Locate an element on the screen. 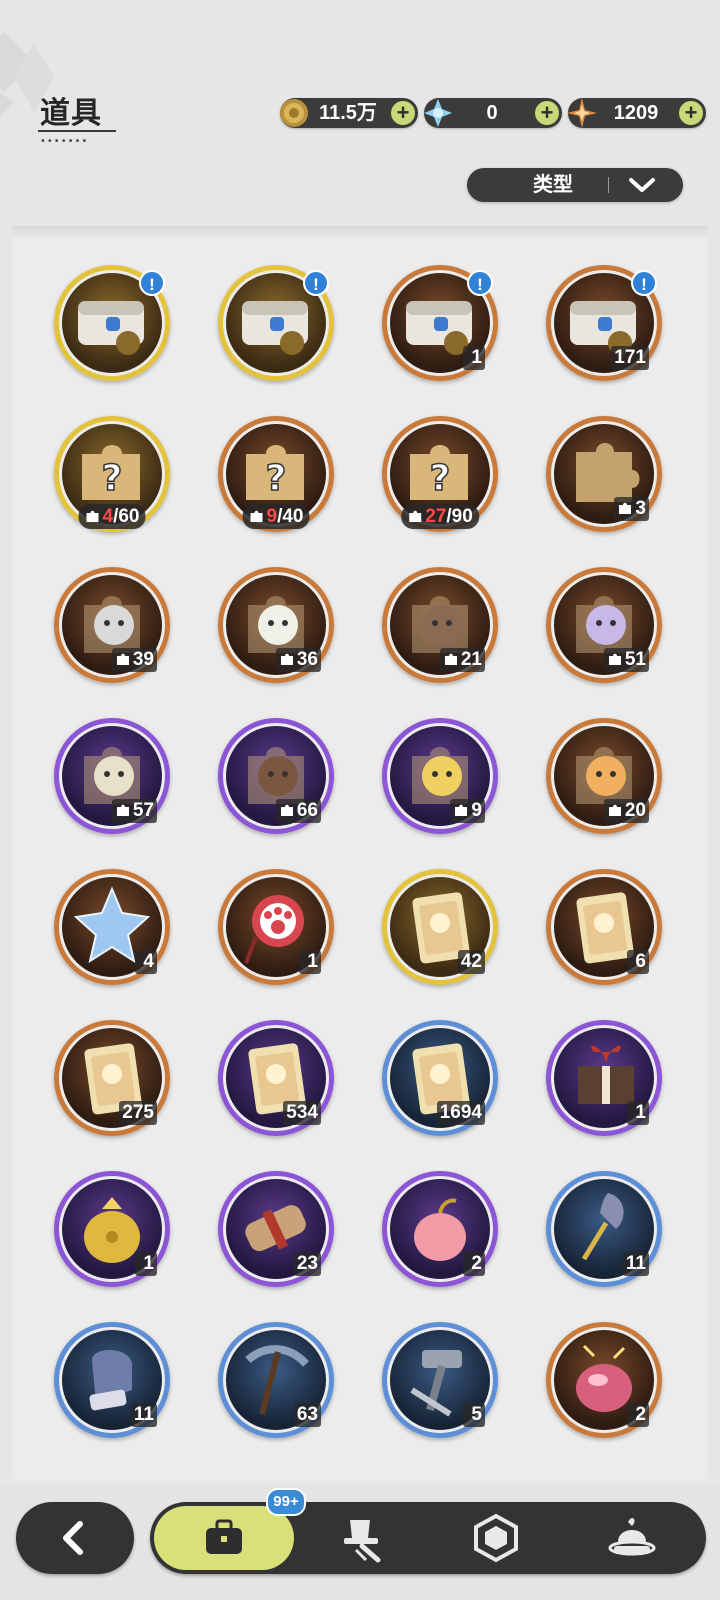  item-treasure-chest-orange-1: ! 1 is located at coordinates (440, 323).